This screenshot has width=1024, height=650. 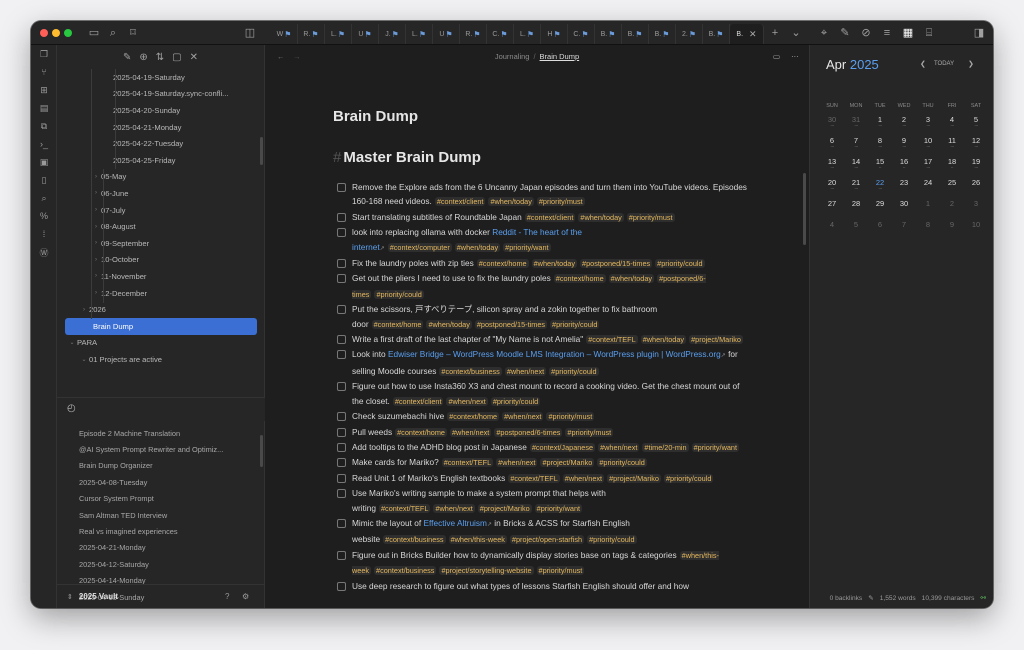 What do you see at coordinates (68, 33) in the screenshot?
I see `zoom-window-button` at bounding box center [68, 33].